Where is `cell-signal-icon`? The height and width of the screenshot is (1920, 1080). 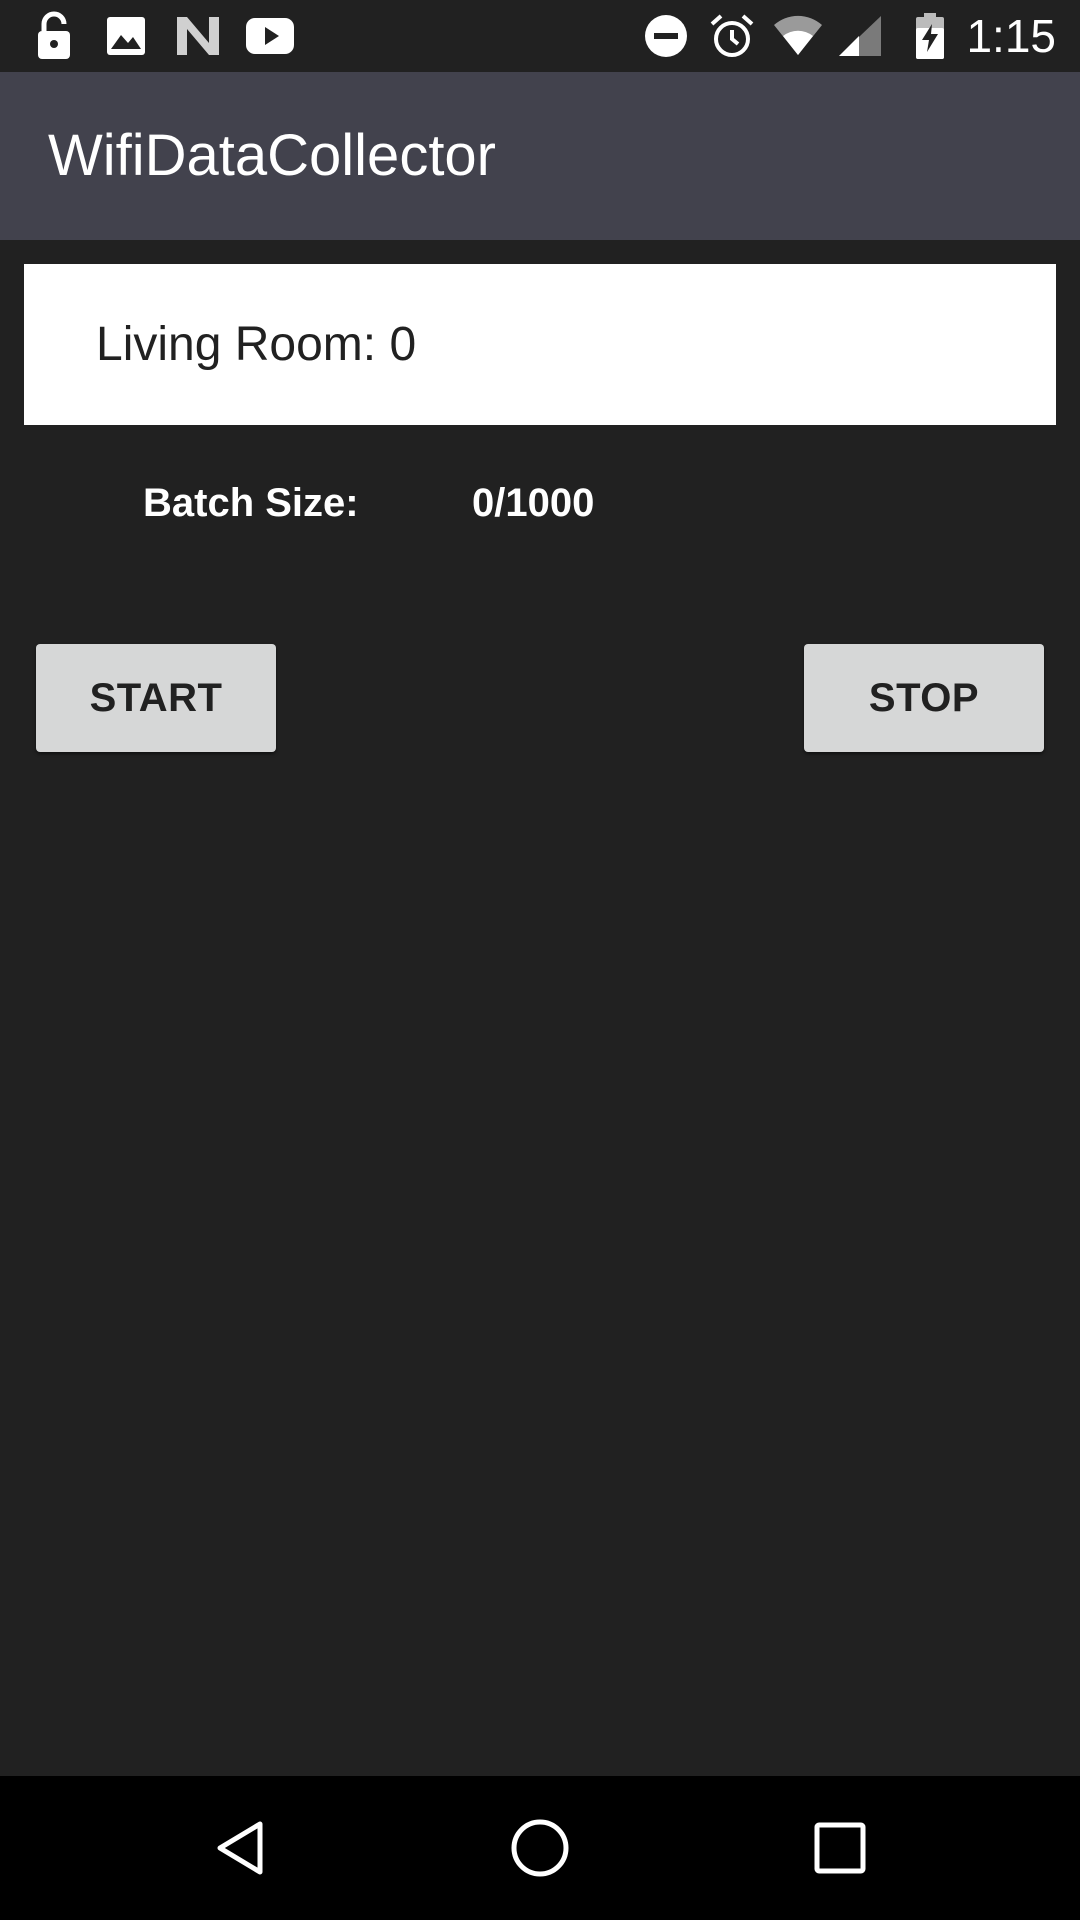
cell-signal-icon is located at coordinates (860, 36).